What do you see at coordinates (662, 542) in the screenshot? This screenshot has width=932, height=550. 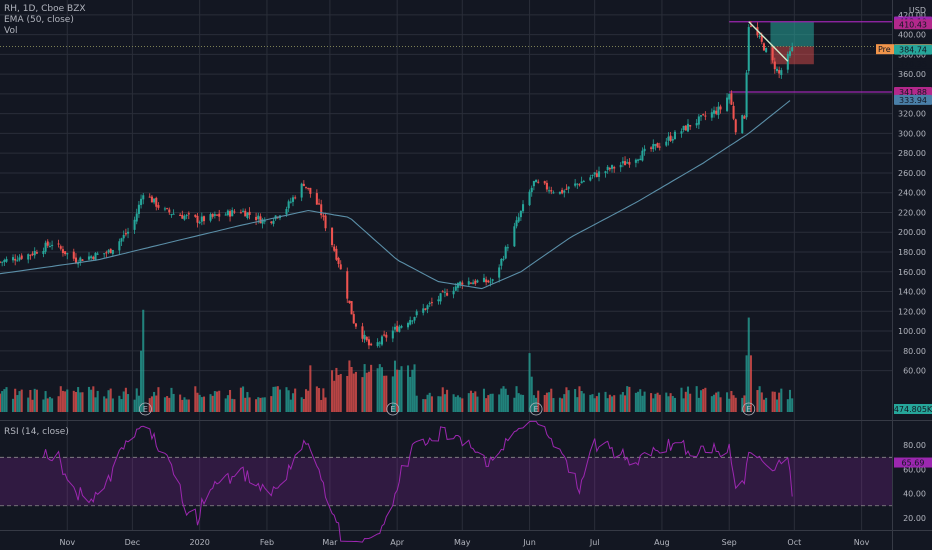 I see `time-axis-label: Aug` at bounding box center [662, 542].